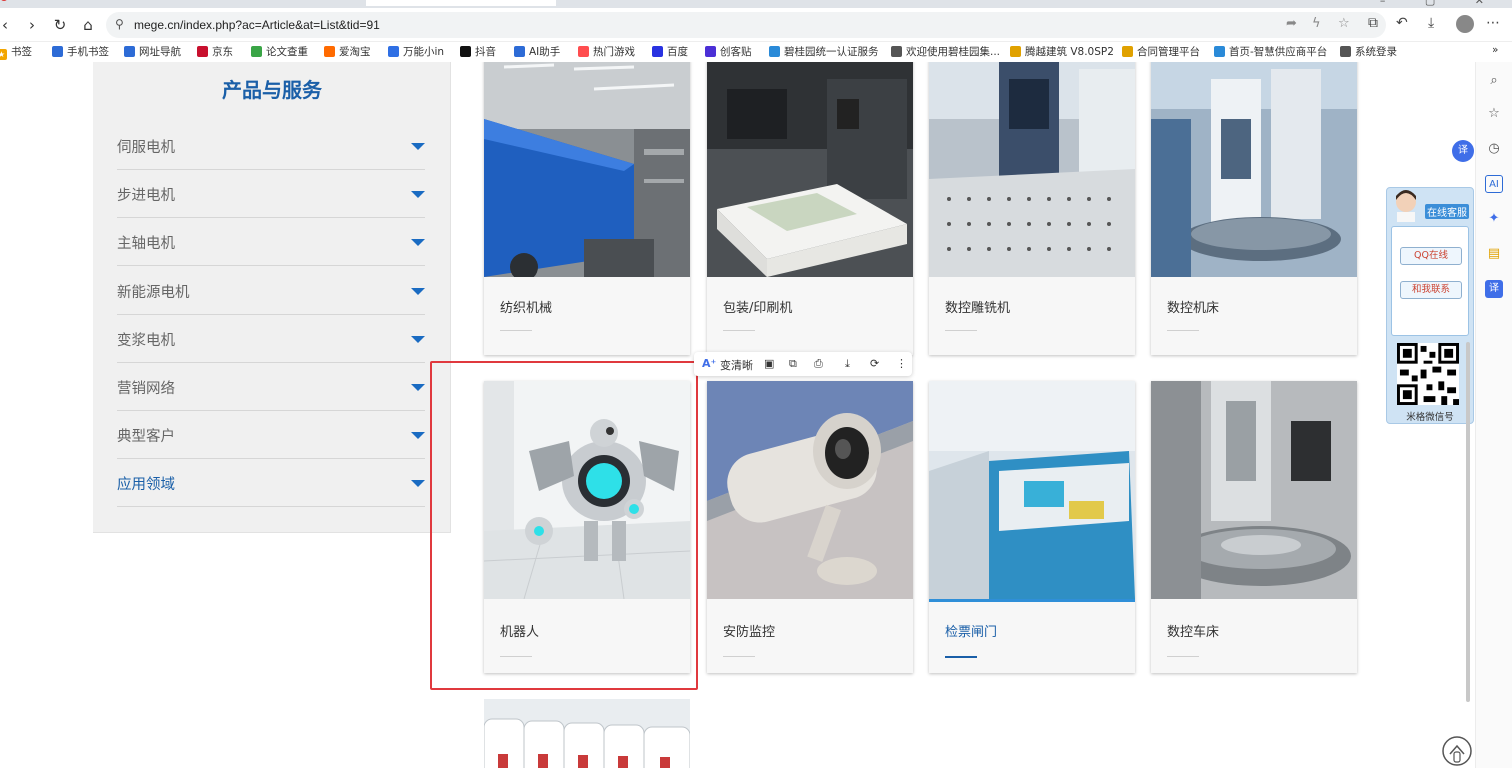 The height and width of the screenshot is (768, 1512). I want to click on search-image-icon: ⟳, so click(874, 363).